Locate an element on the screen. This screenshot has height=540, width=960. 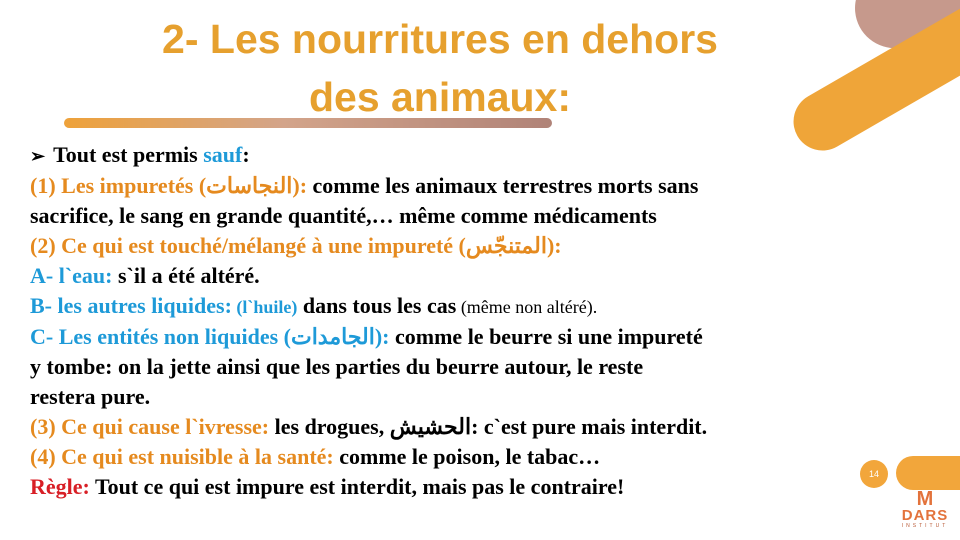
item4-label: (4) Ce qui est nuisible à la santé: is located at coordinates (182, 456).